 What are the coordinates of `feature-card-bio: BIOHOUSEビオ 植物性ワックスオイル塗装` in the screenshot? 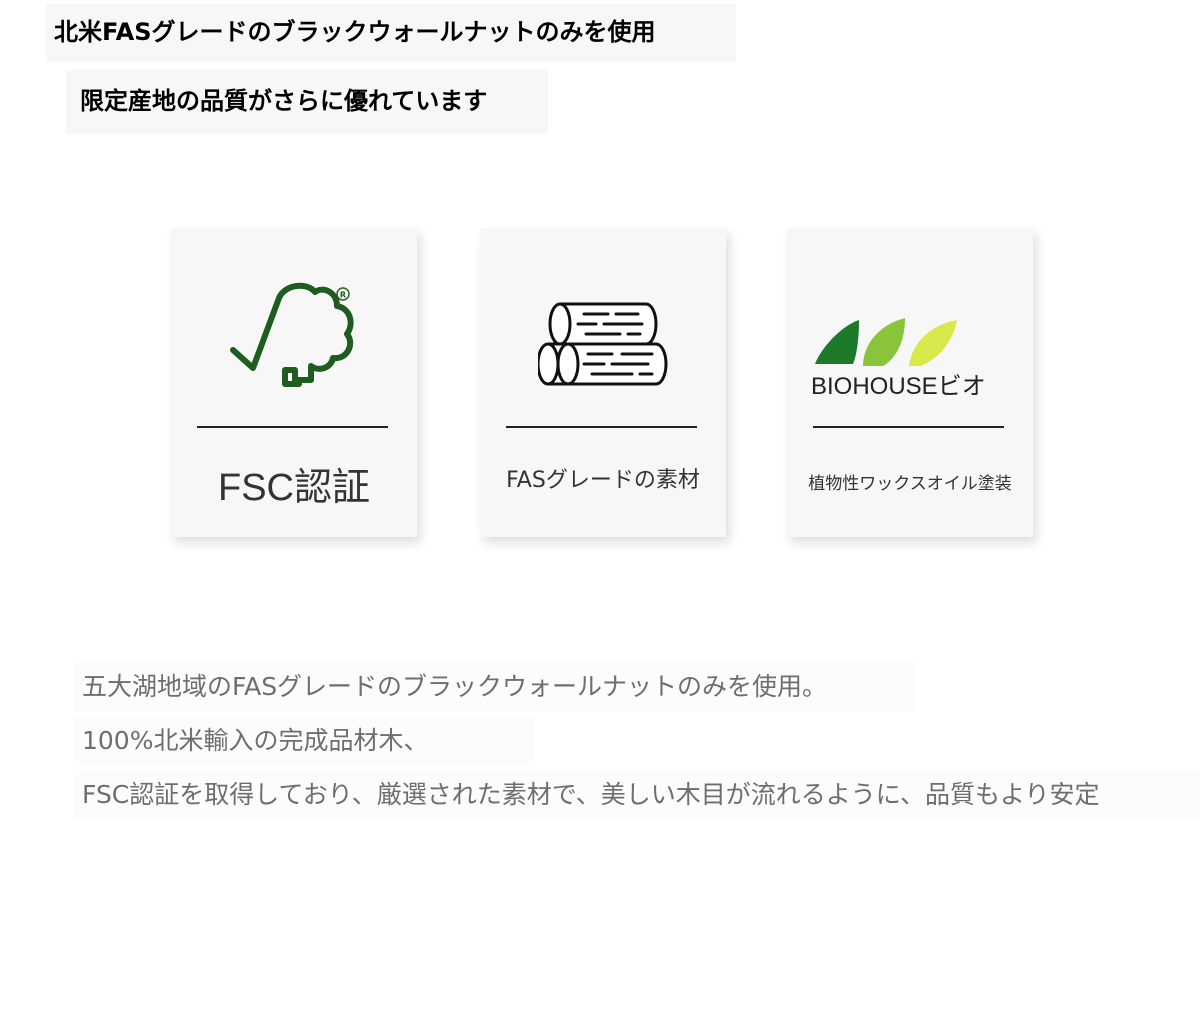 It's located at (910, 382).